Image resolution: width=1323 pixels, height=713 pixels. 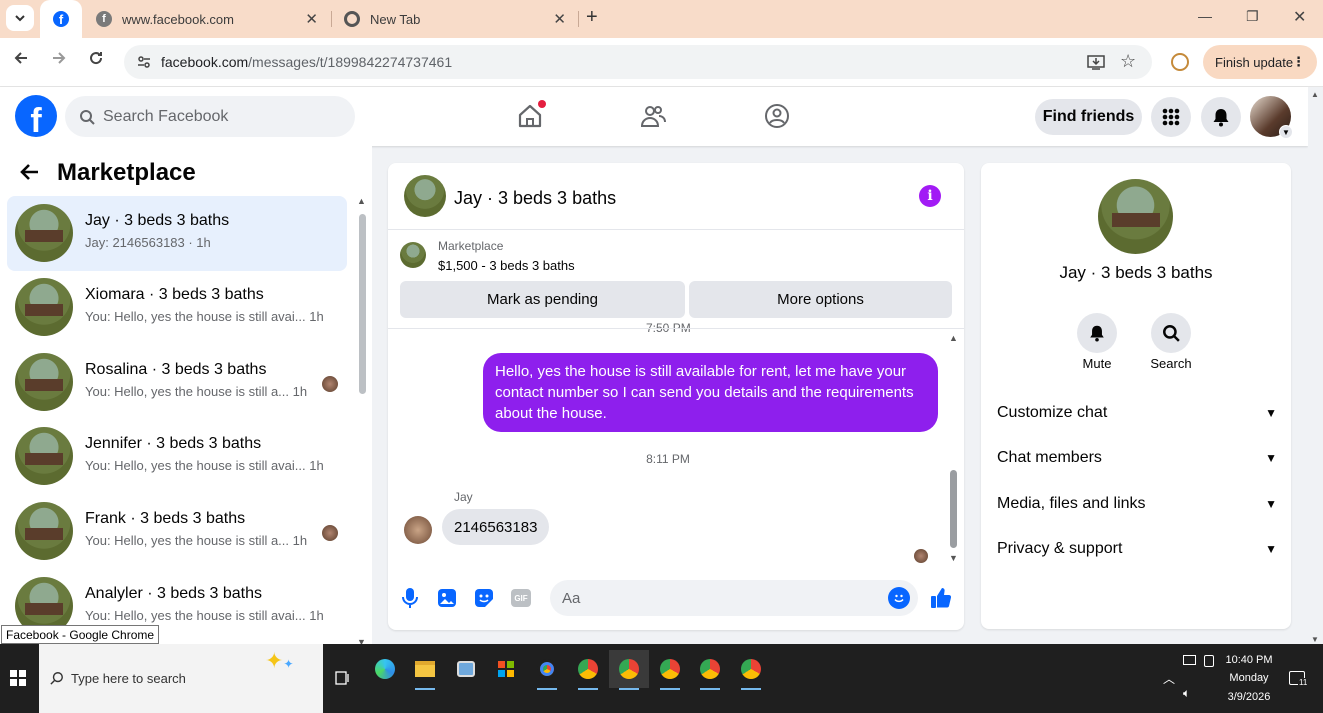 I want to click on microphone-icon, so click(x=410, y=598).